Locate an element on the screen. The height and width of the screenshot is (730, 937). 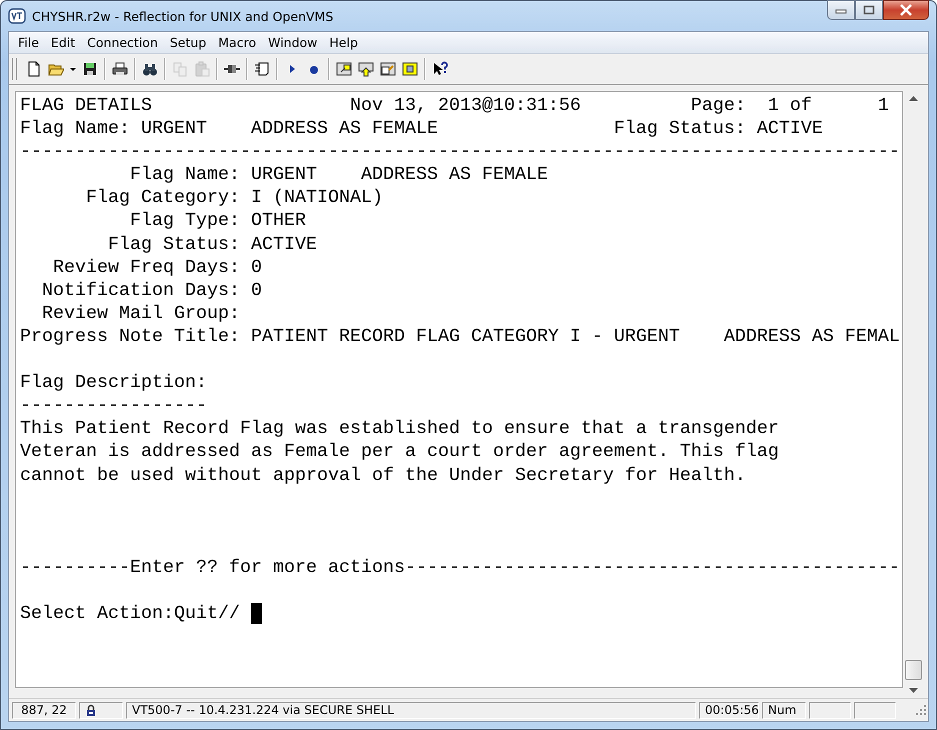
printer-icon is located at coordinates (120, 69).